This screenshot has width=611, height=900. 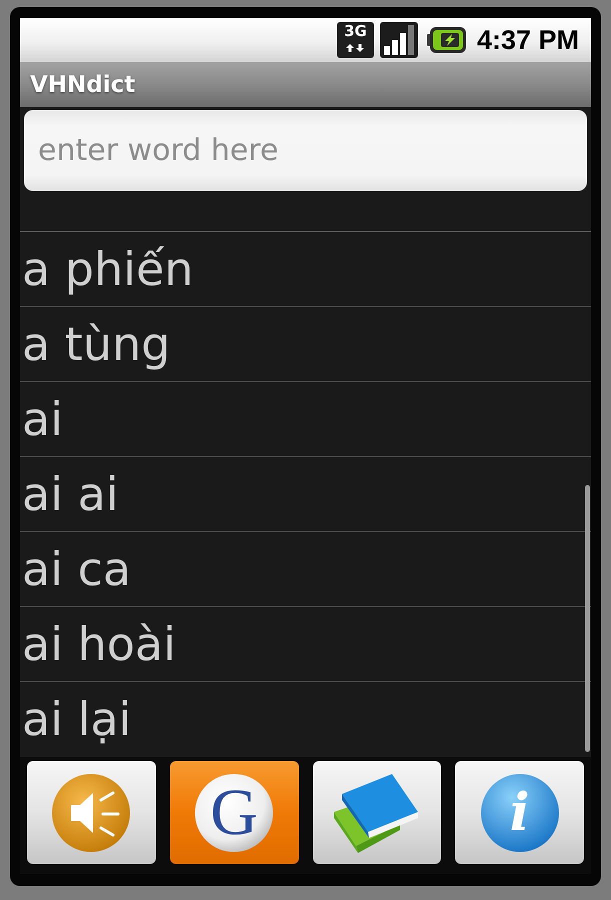 I want to click on dictionary-button, so click(x=377, y=812).